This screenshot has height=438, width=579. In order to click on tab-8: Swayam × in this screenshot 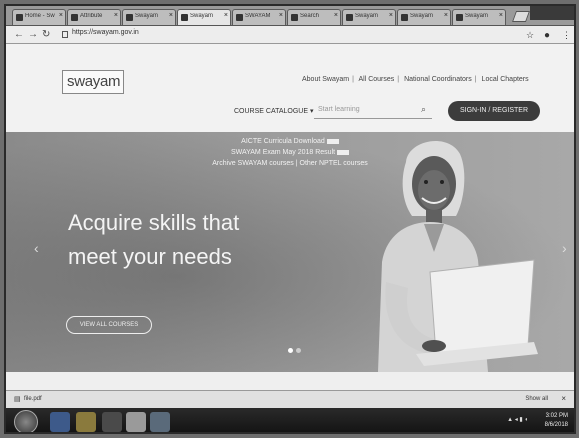, I will do `click(479, 17)`.